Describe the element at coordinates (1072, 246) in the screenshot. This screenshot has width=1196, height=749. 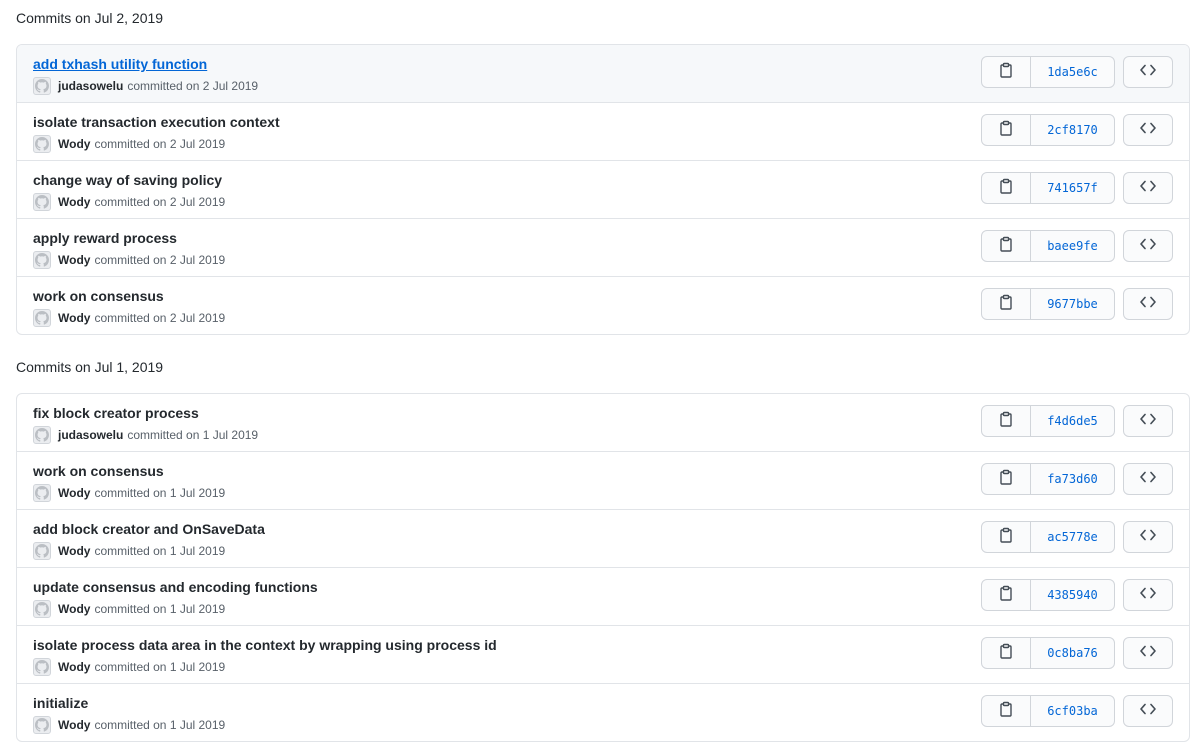
I see `commit-sha-link: baee9fe` at that location.